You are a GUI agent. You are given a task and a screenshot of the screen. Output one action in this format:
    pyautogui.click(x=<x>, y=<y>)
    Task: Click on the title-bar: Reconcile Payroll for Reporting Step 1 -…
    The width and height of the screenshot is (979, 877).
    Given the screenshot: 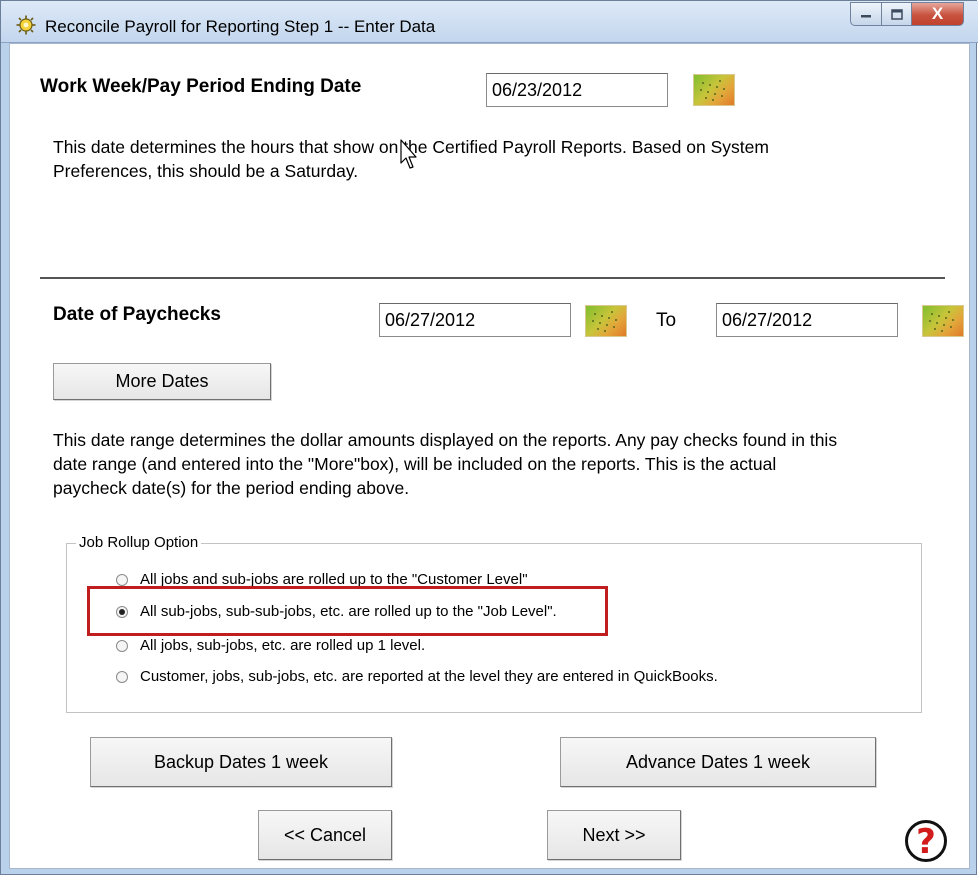 What is the action you would take?
    pyautogui.click(x=489, y=22)
    